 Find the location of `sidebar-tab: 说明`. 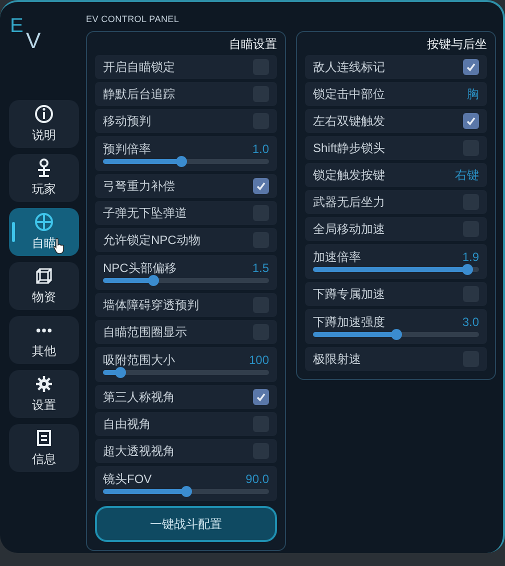

sidebar-tab: 说明 is located at coordinates (44, 124).